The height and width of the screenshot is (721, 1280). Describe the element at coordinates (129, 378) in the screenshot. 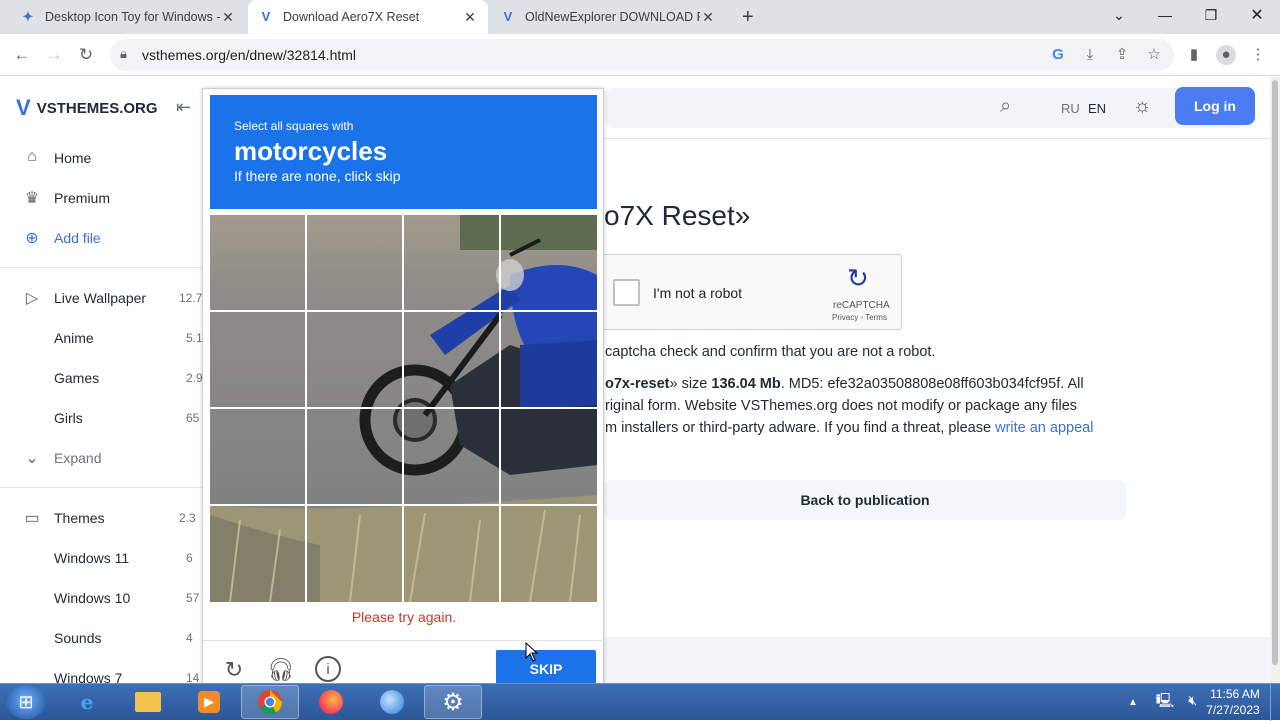

I see `sidebar-item-games: Games 2.9` at that location.